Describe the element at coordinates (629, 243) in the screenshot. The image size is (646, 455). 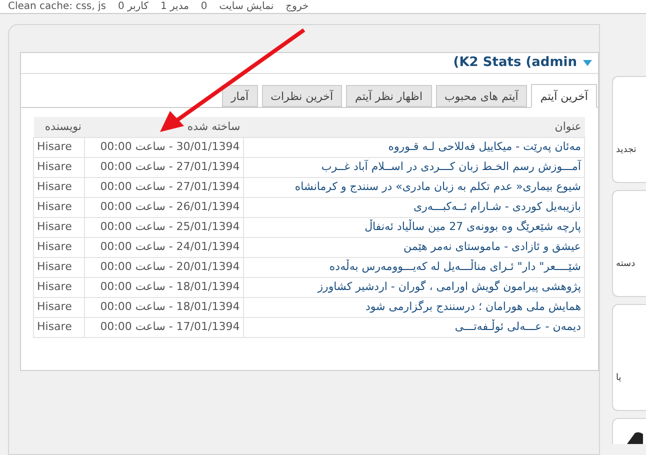
I see `shortcut-card: دسته` at that location.